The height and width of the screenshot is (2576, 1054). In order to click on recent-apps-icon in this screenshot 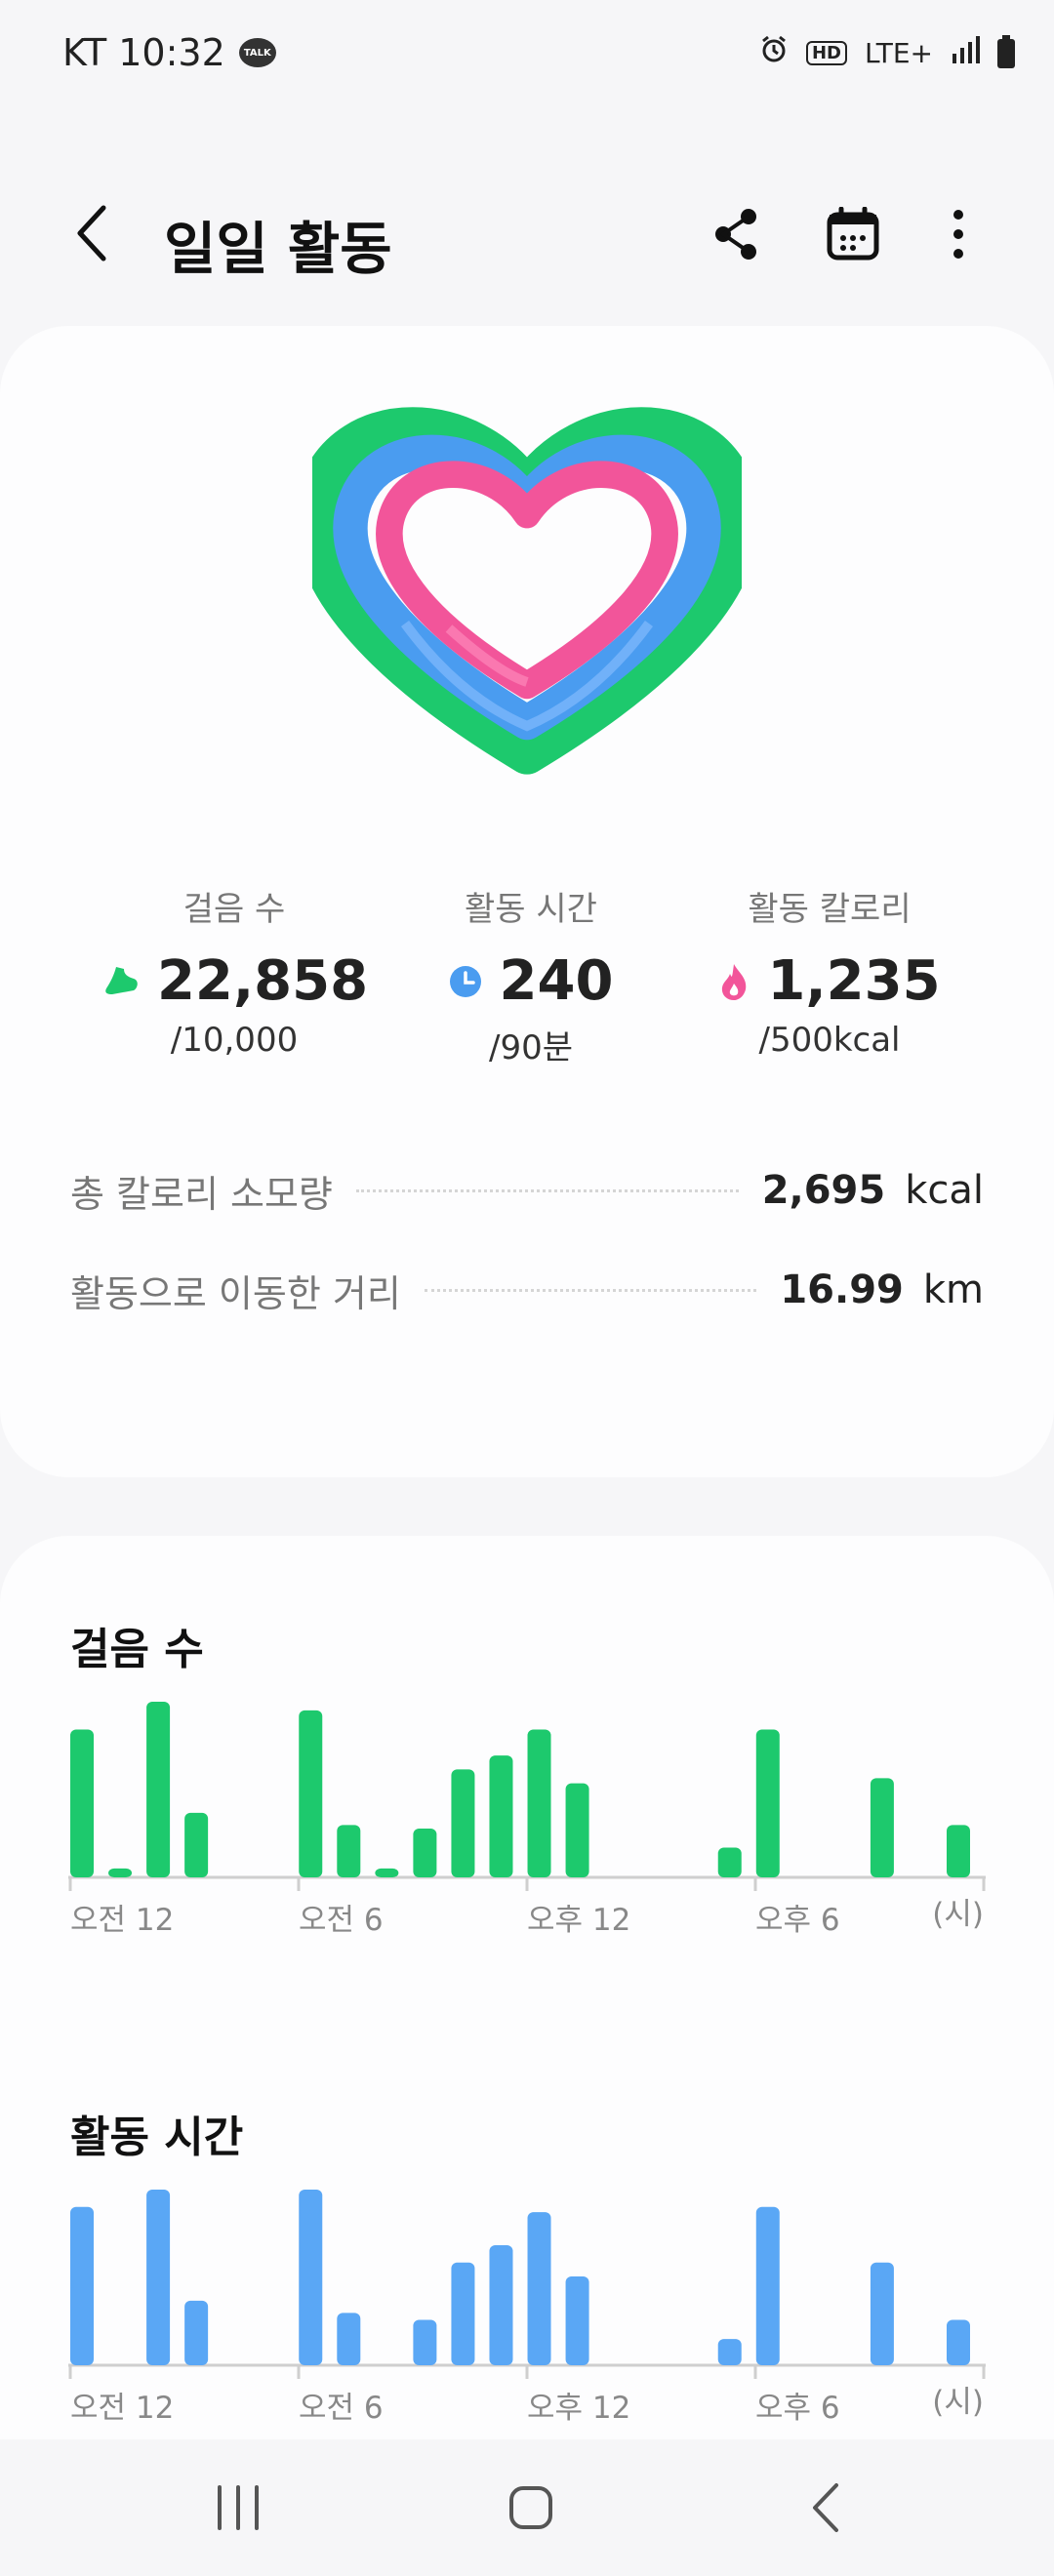, I will do `click(238, 2507)`.